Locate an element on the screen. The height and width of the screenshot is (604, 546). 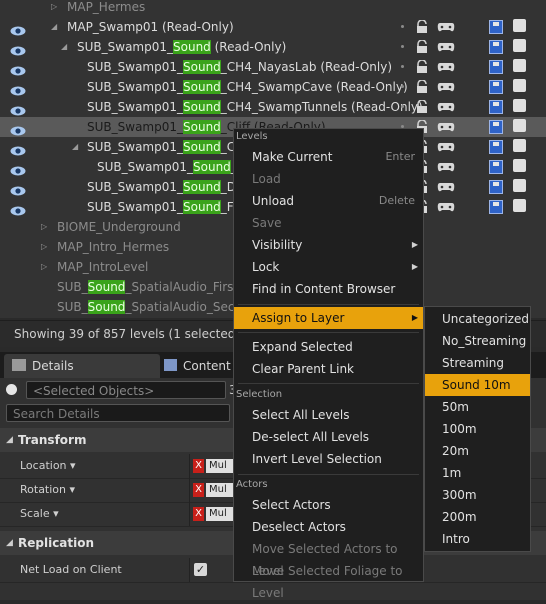
selection-header: Selection is located at coordinates (259, 394).